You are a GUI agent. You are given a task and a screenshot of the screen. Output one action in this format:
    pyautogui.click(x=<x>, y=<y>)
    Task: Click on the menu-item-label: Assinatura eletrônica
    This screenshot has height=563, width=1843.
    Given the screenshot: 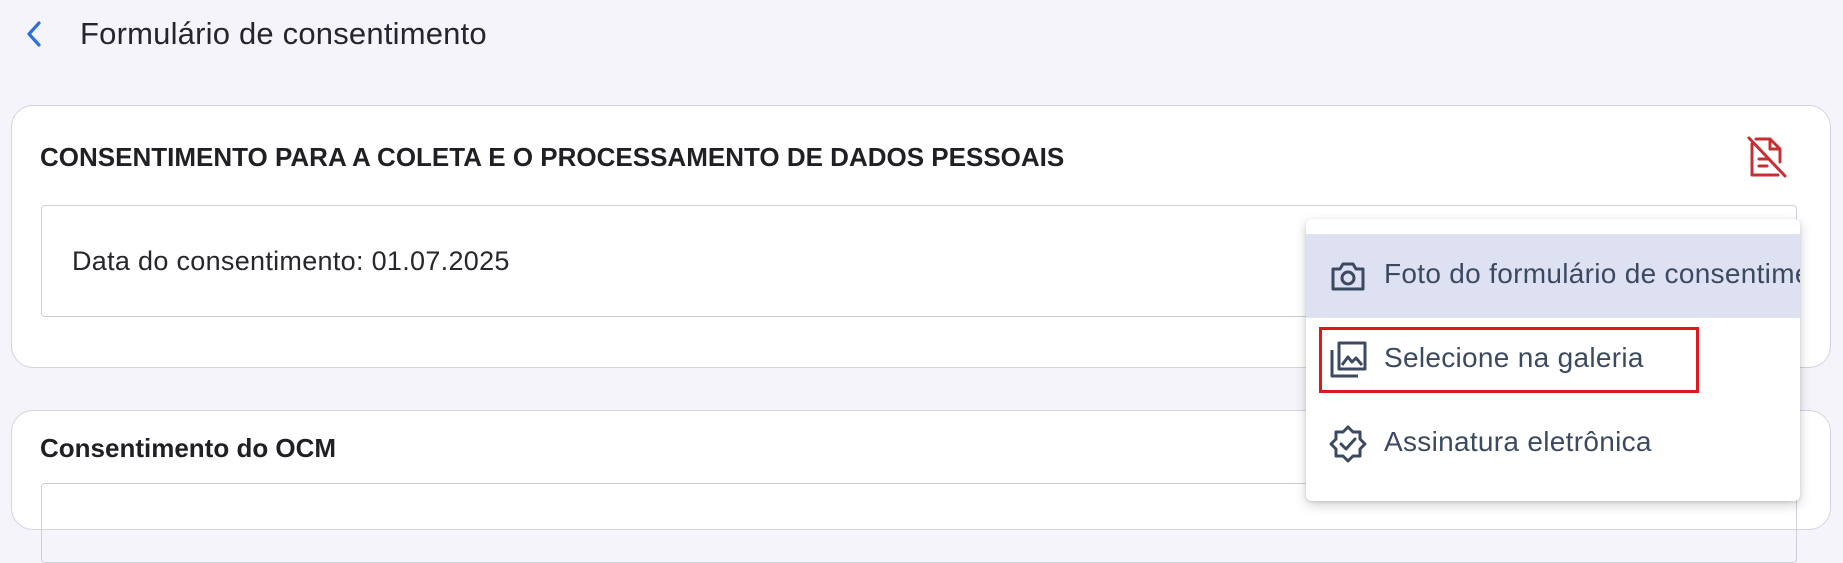 What is the action you would take?
    pyautogui.click(x=1518, y=441)
    